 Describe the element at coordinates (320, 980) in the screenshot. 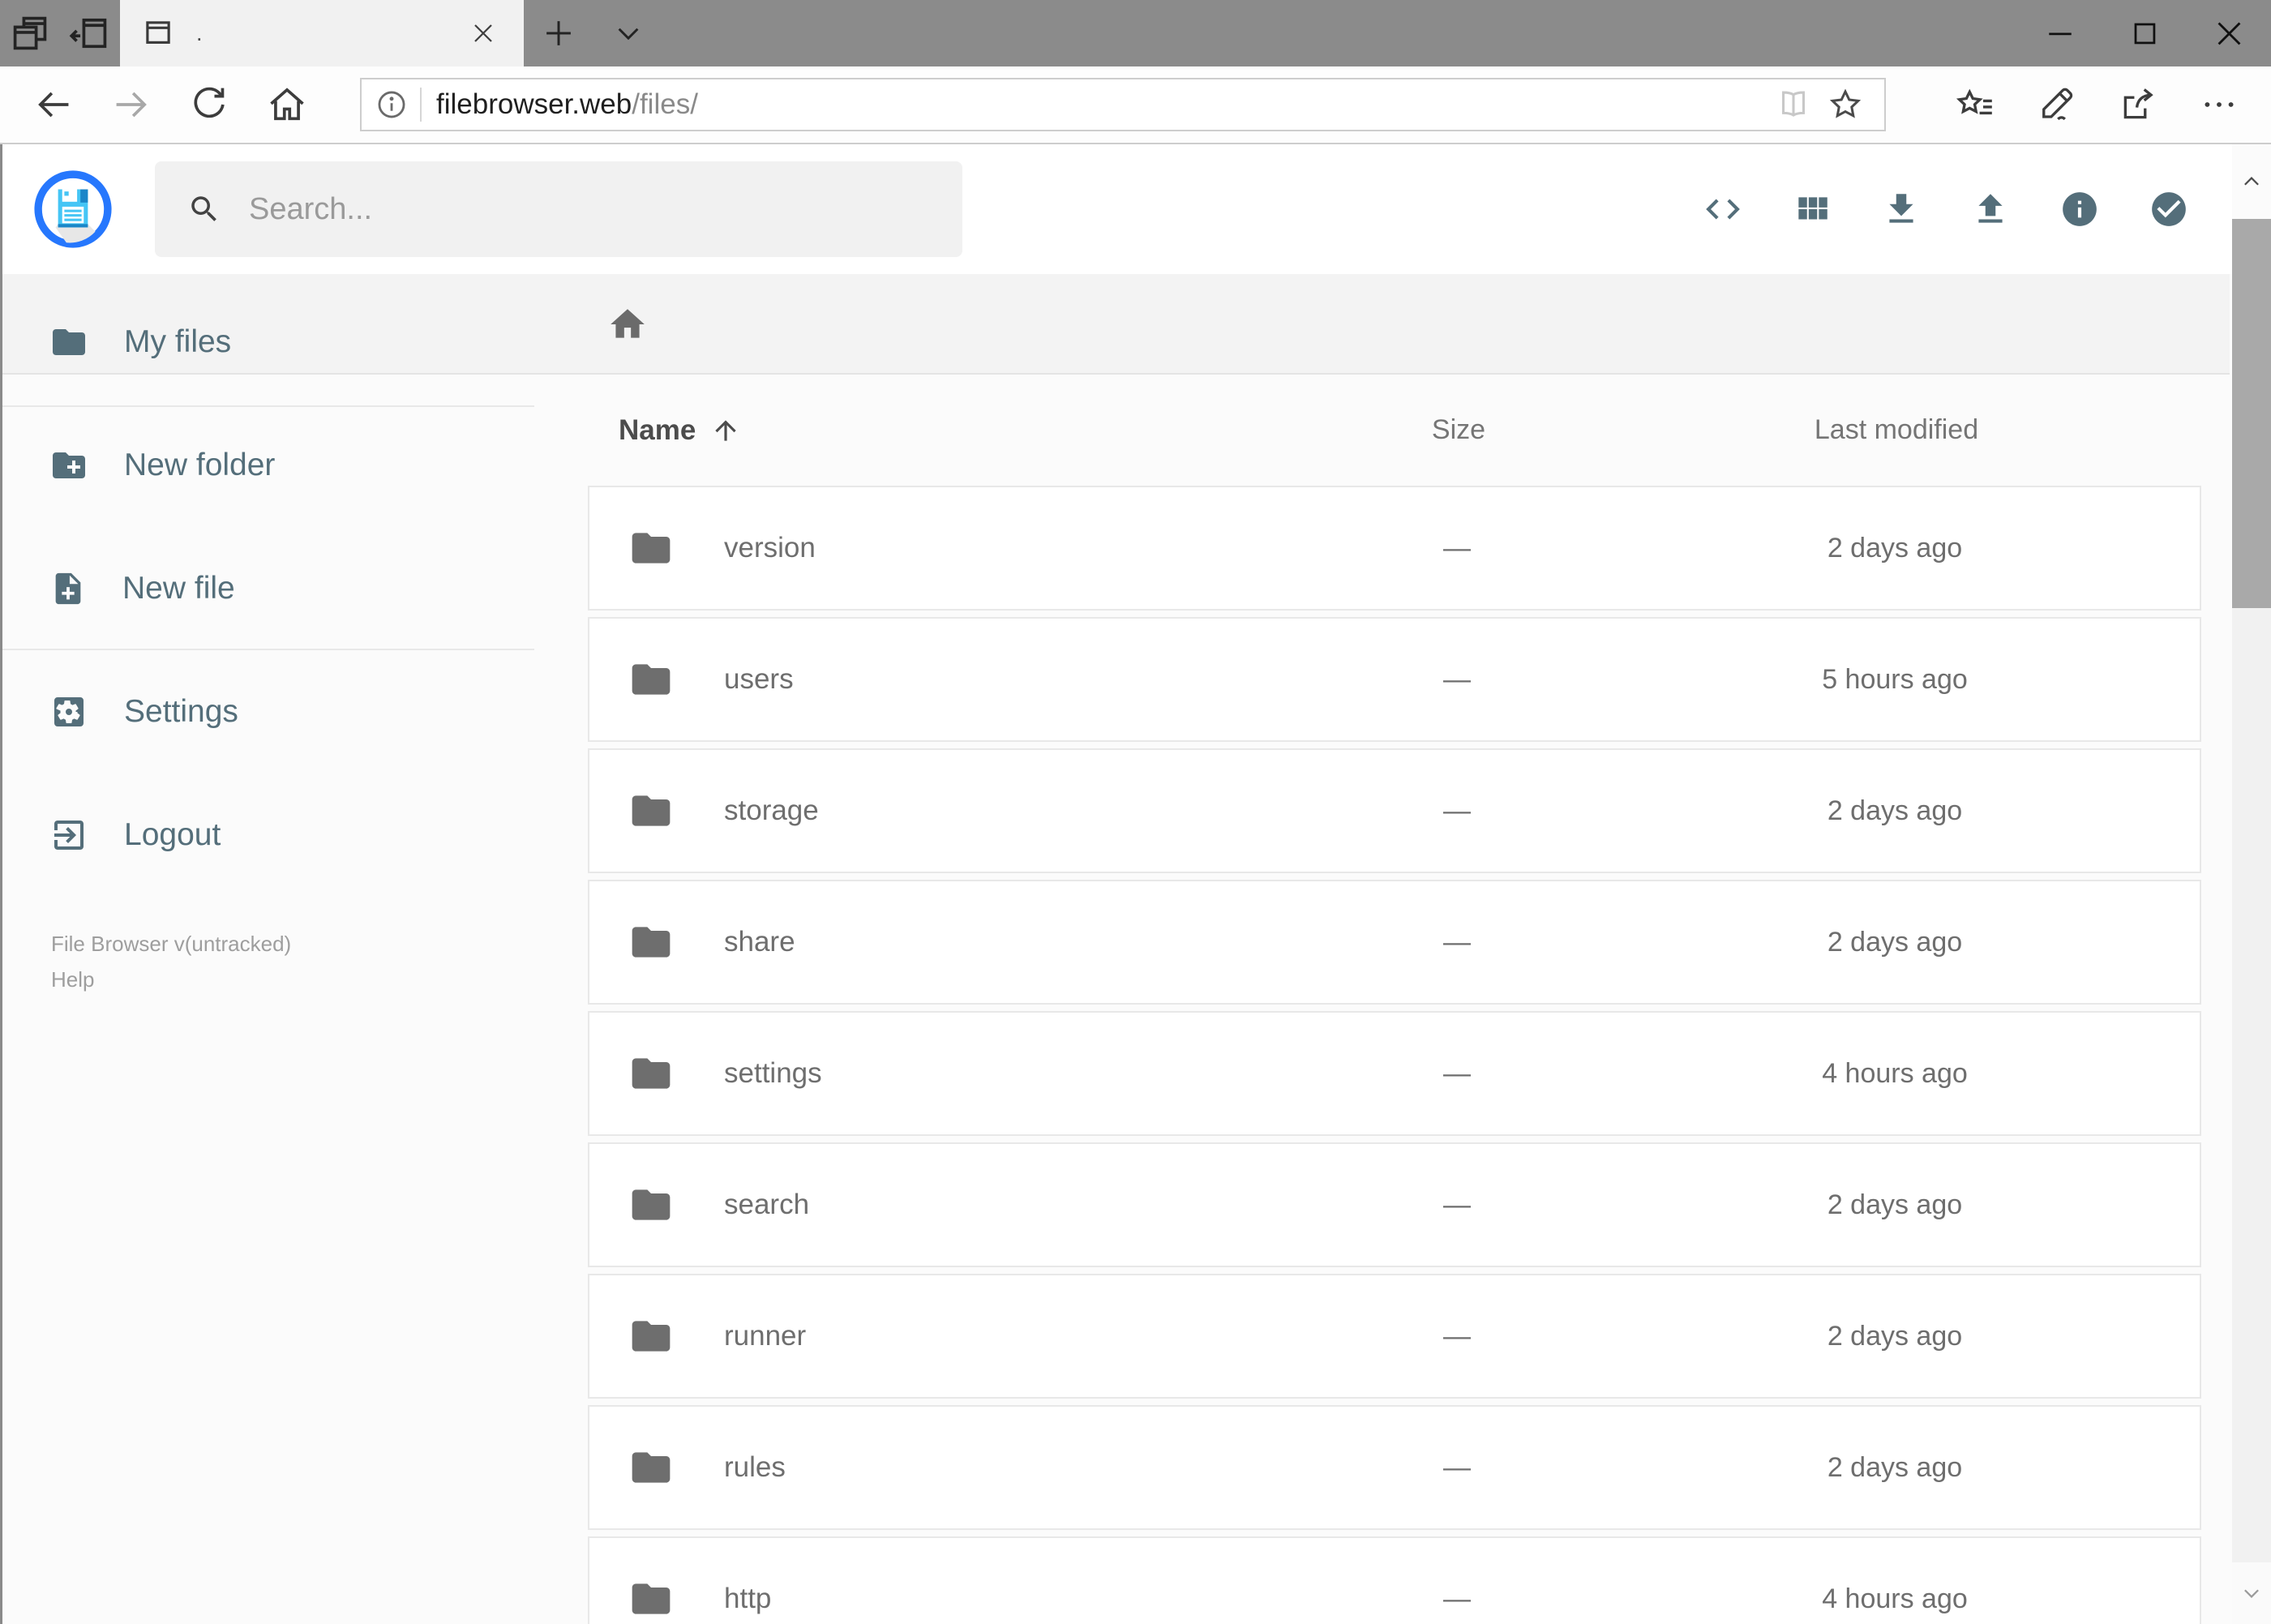

I see `help-link: Help` at that location.